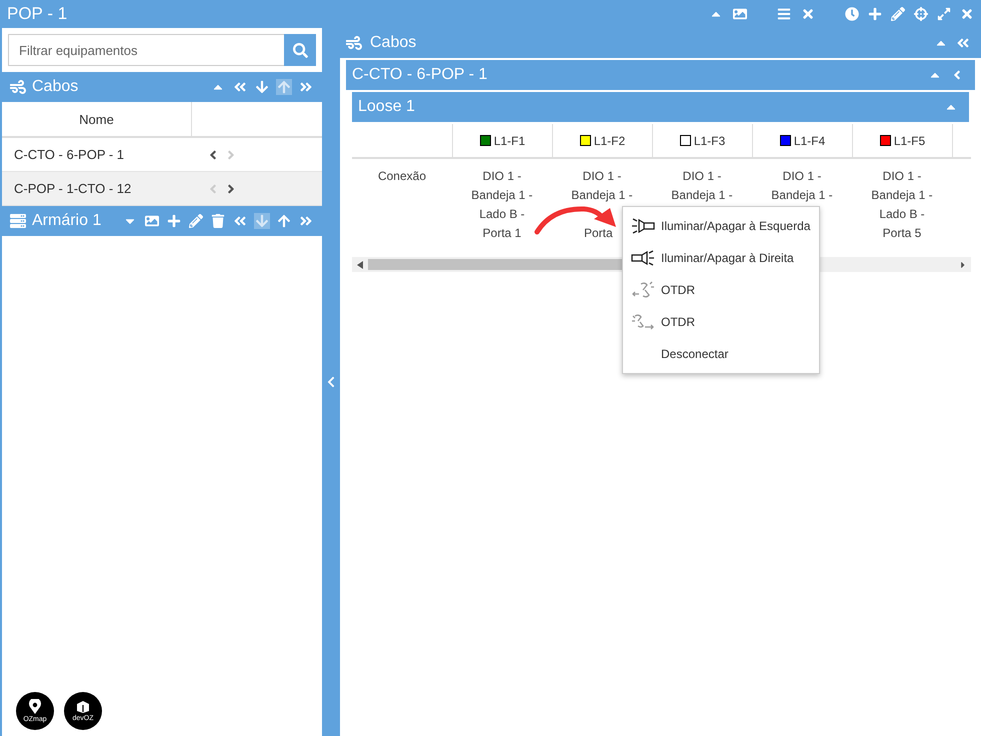 The width and height of the screenshot is (981, 736). Describe the element at coordinates (502, 233) in the screenshot. I see `connection-text: Porta 1` at that location.